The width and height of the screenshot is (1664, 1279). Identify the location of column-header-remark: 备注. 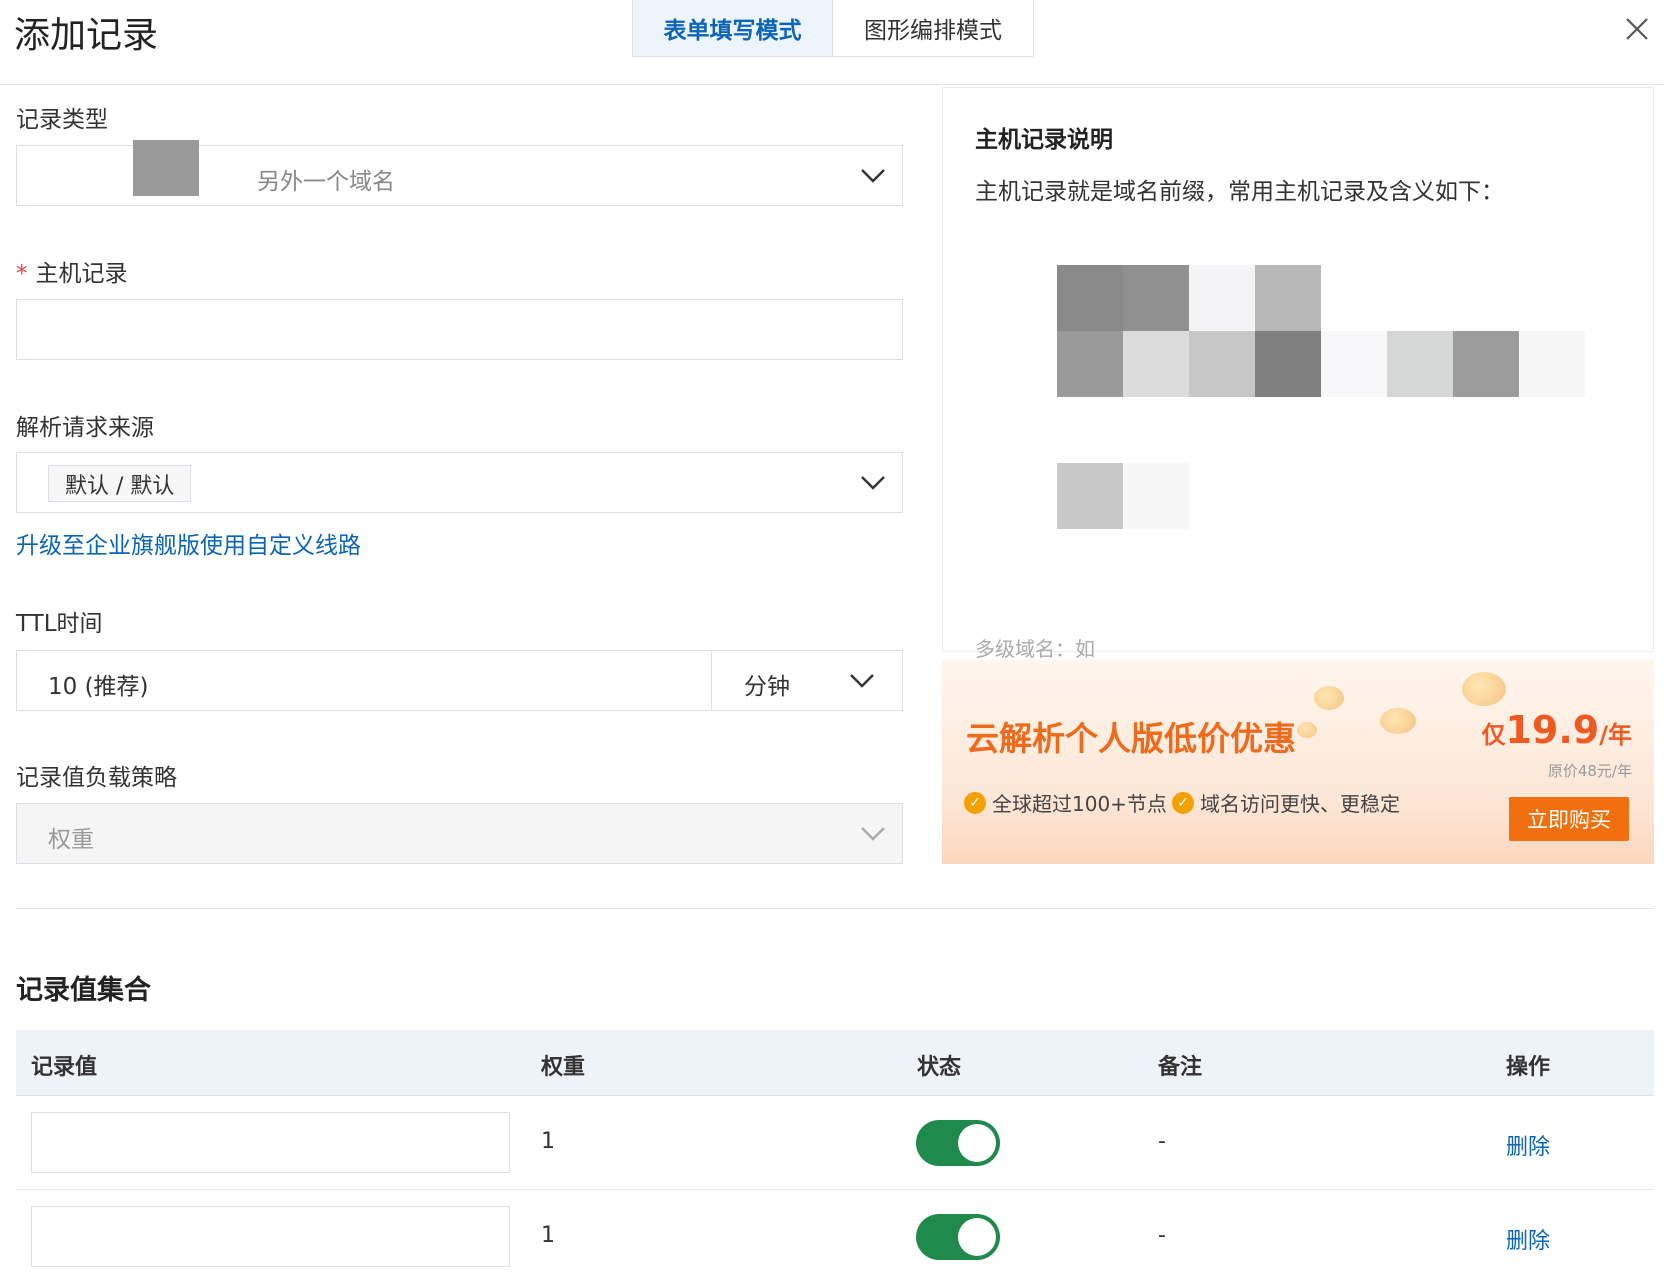
(1180, 1067).